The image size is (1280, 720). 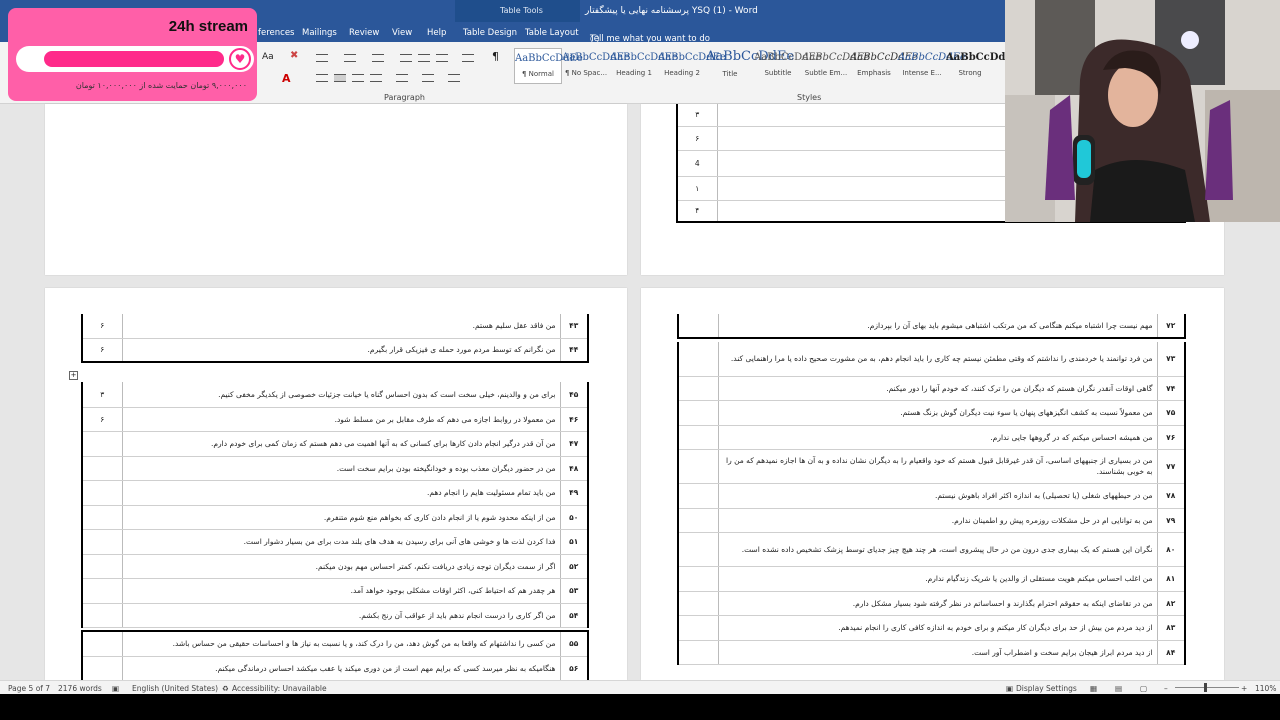 What do you see at coordinates (294, 55) in the screenshot?
I see `clear-formatting-icon: ✖` at bounding box center [294, 55].